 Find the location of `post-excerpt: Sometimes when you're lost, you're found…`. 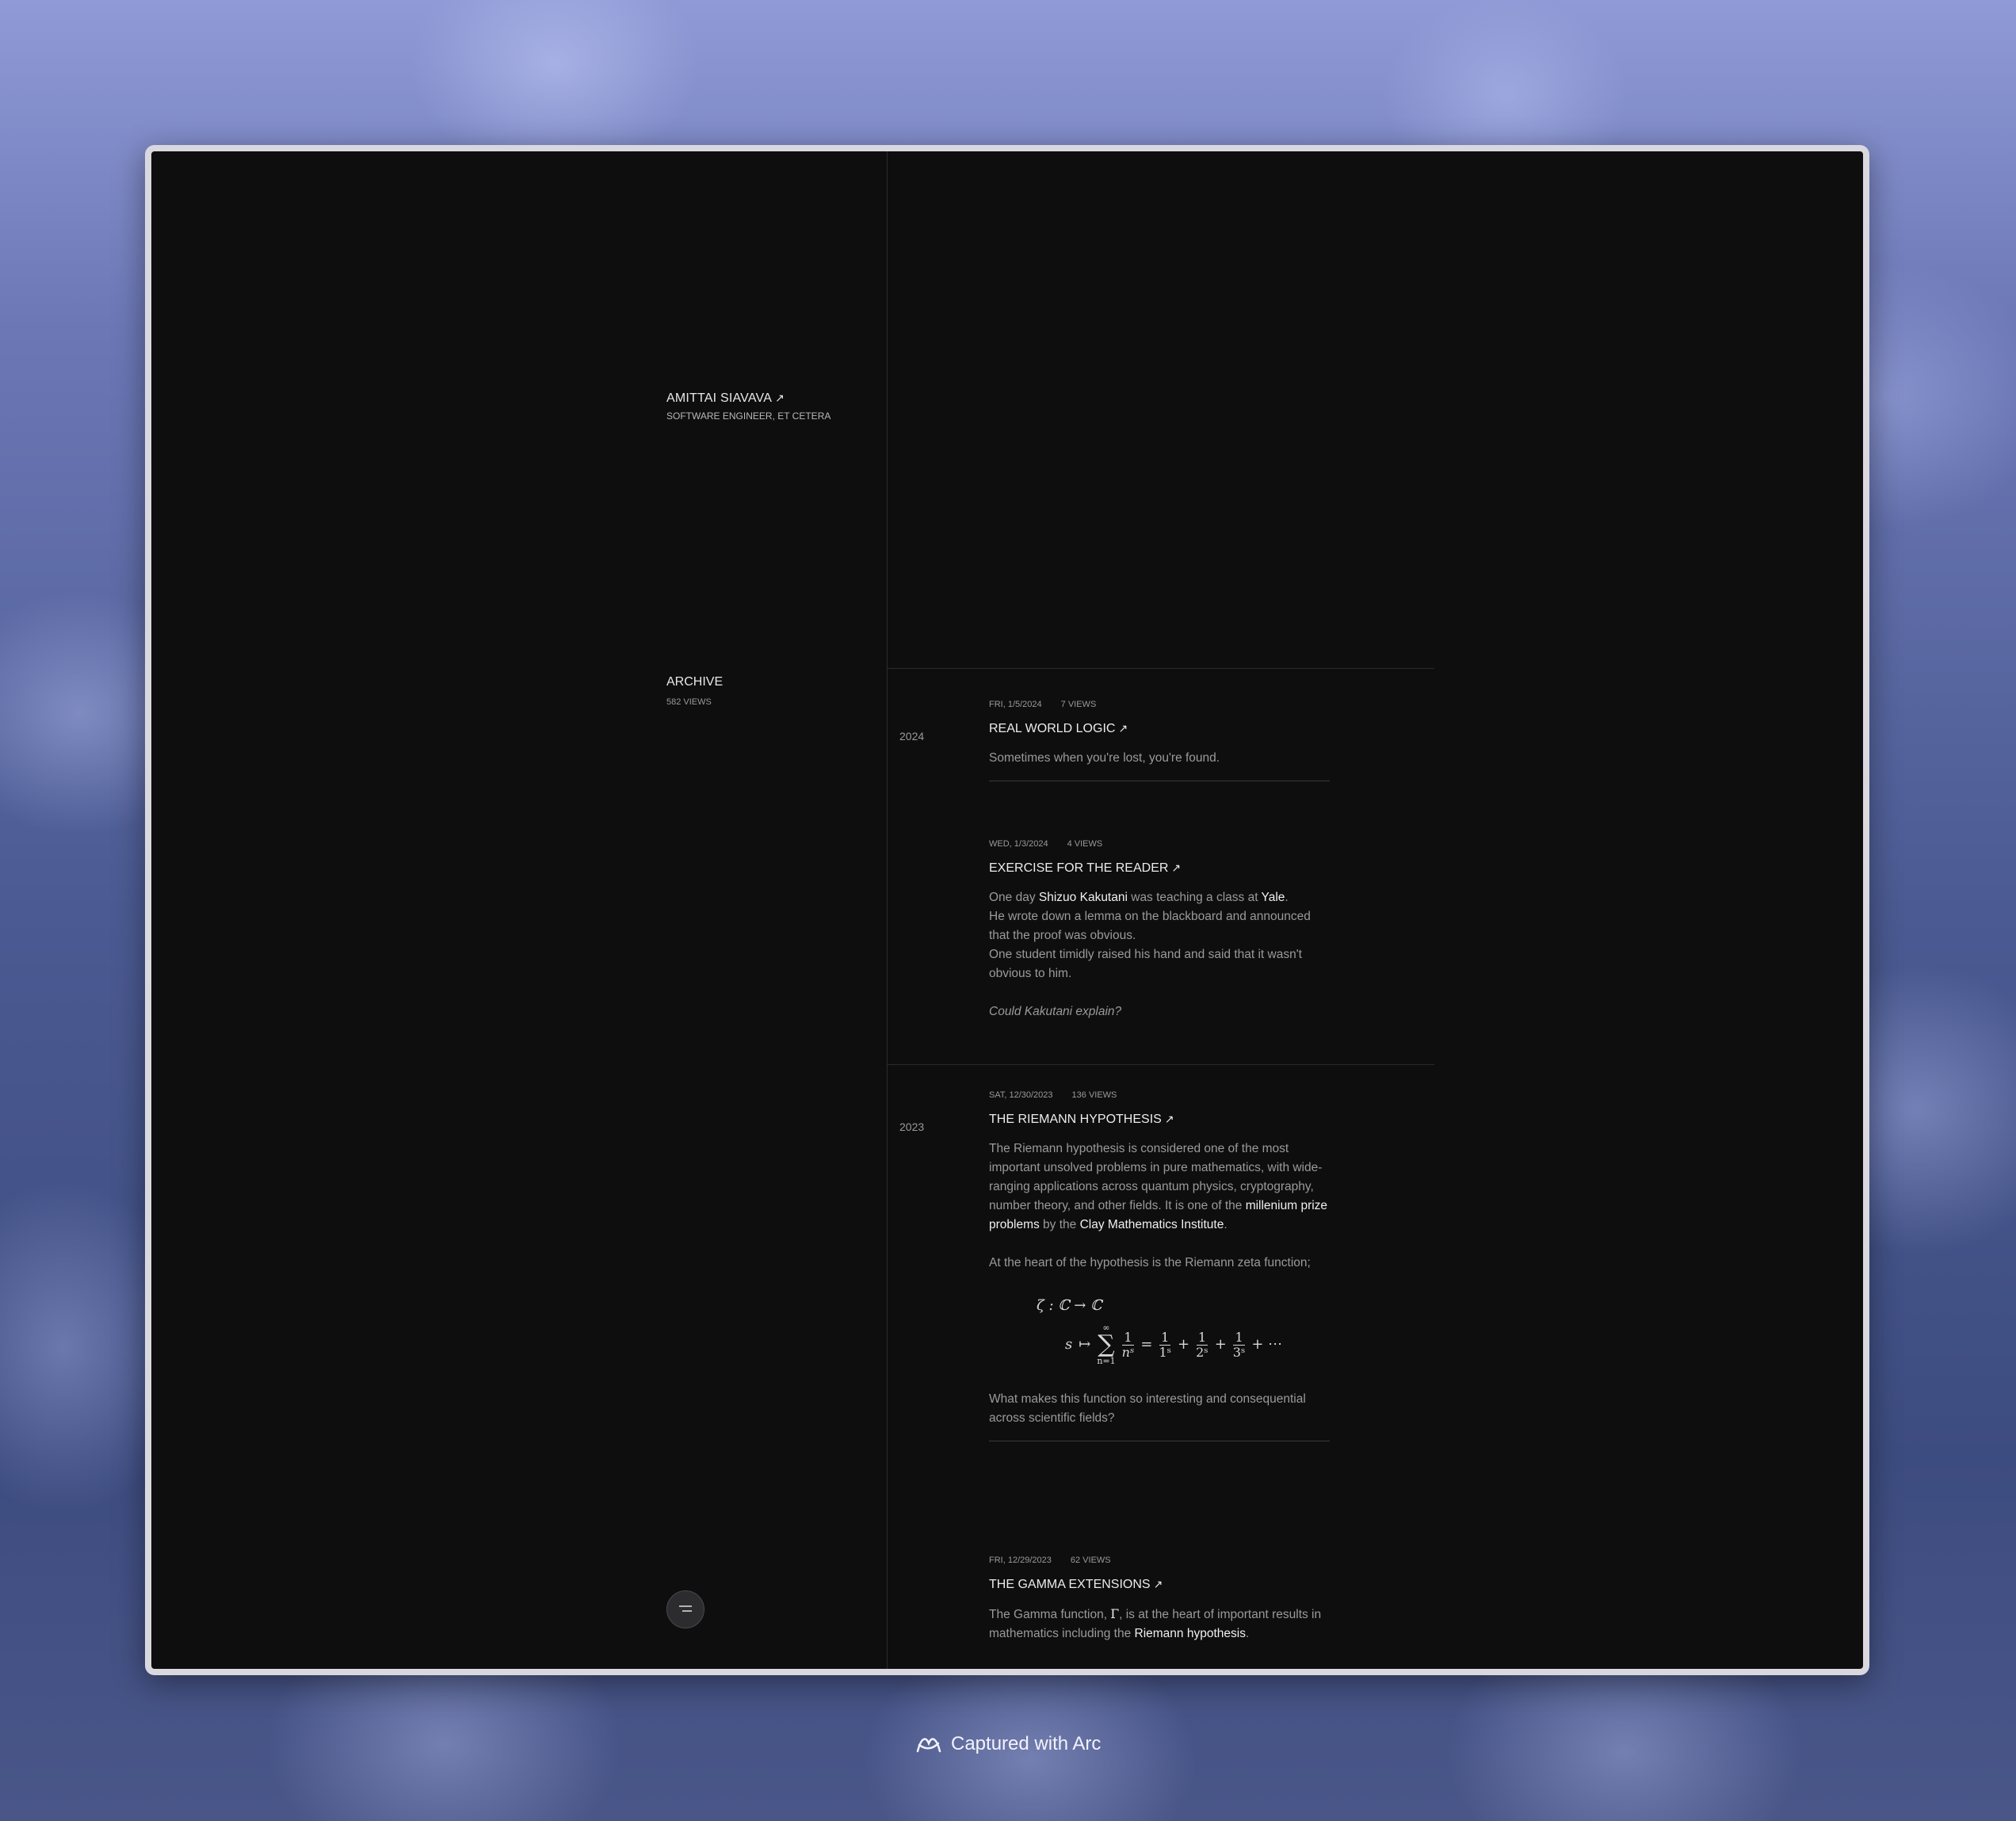

post-excerpt: Sometimes when you're lost, you're found… is located at coordinates (1104, 758).